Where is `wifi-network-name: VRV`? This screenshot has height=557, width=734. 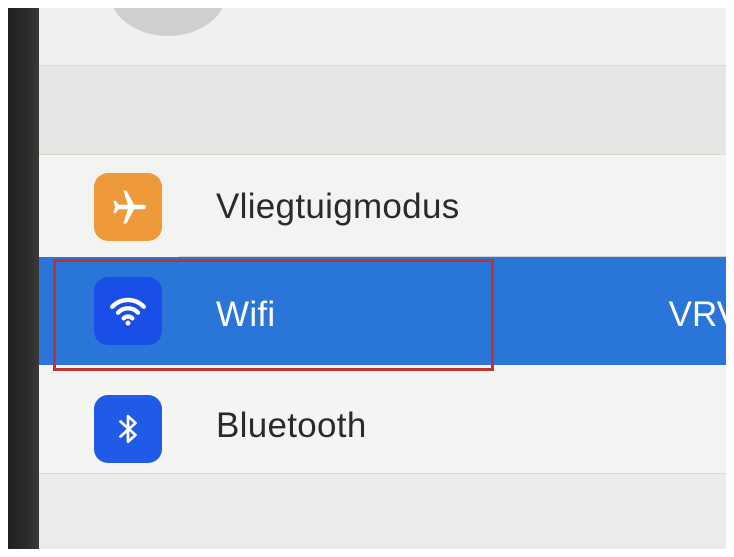
wifi-network-name: VRV is located at coordinates (697, 314).